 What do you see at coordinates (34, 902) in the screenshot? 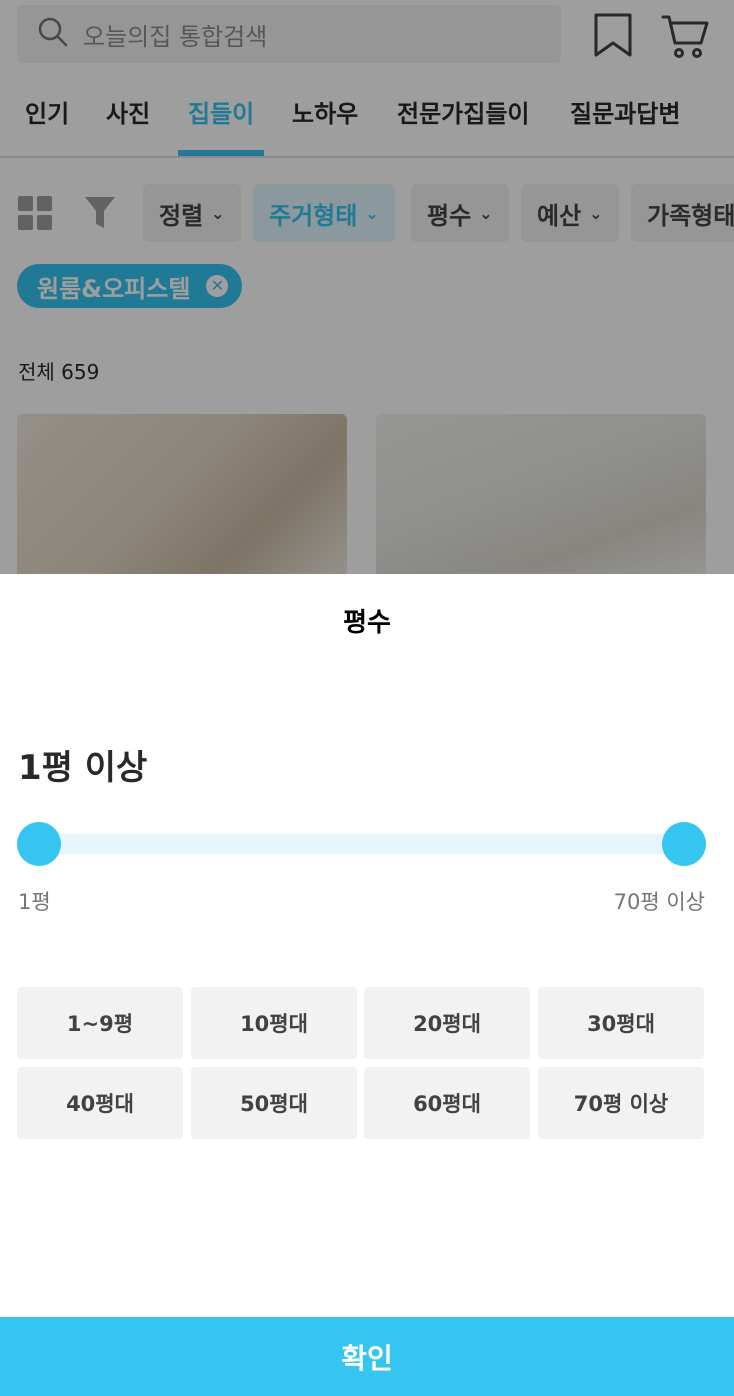
I see `slider-min-label: 1평` at bounding box center [34, 902].